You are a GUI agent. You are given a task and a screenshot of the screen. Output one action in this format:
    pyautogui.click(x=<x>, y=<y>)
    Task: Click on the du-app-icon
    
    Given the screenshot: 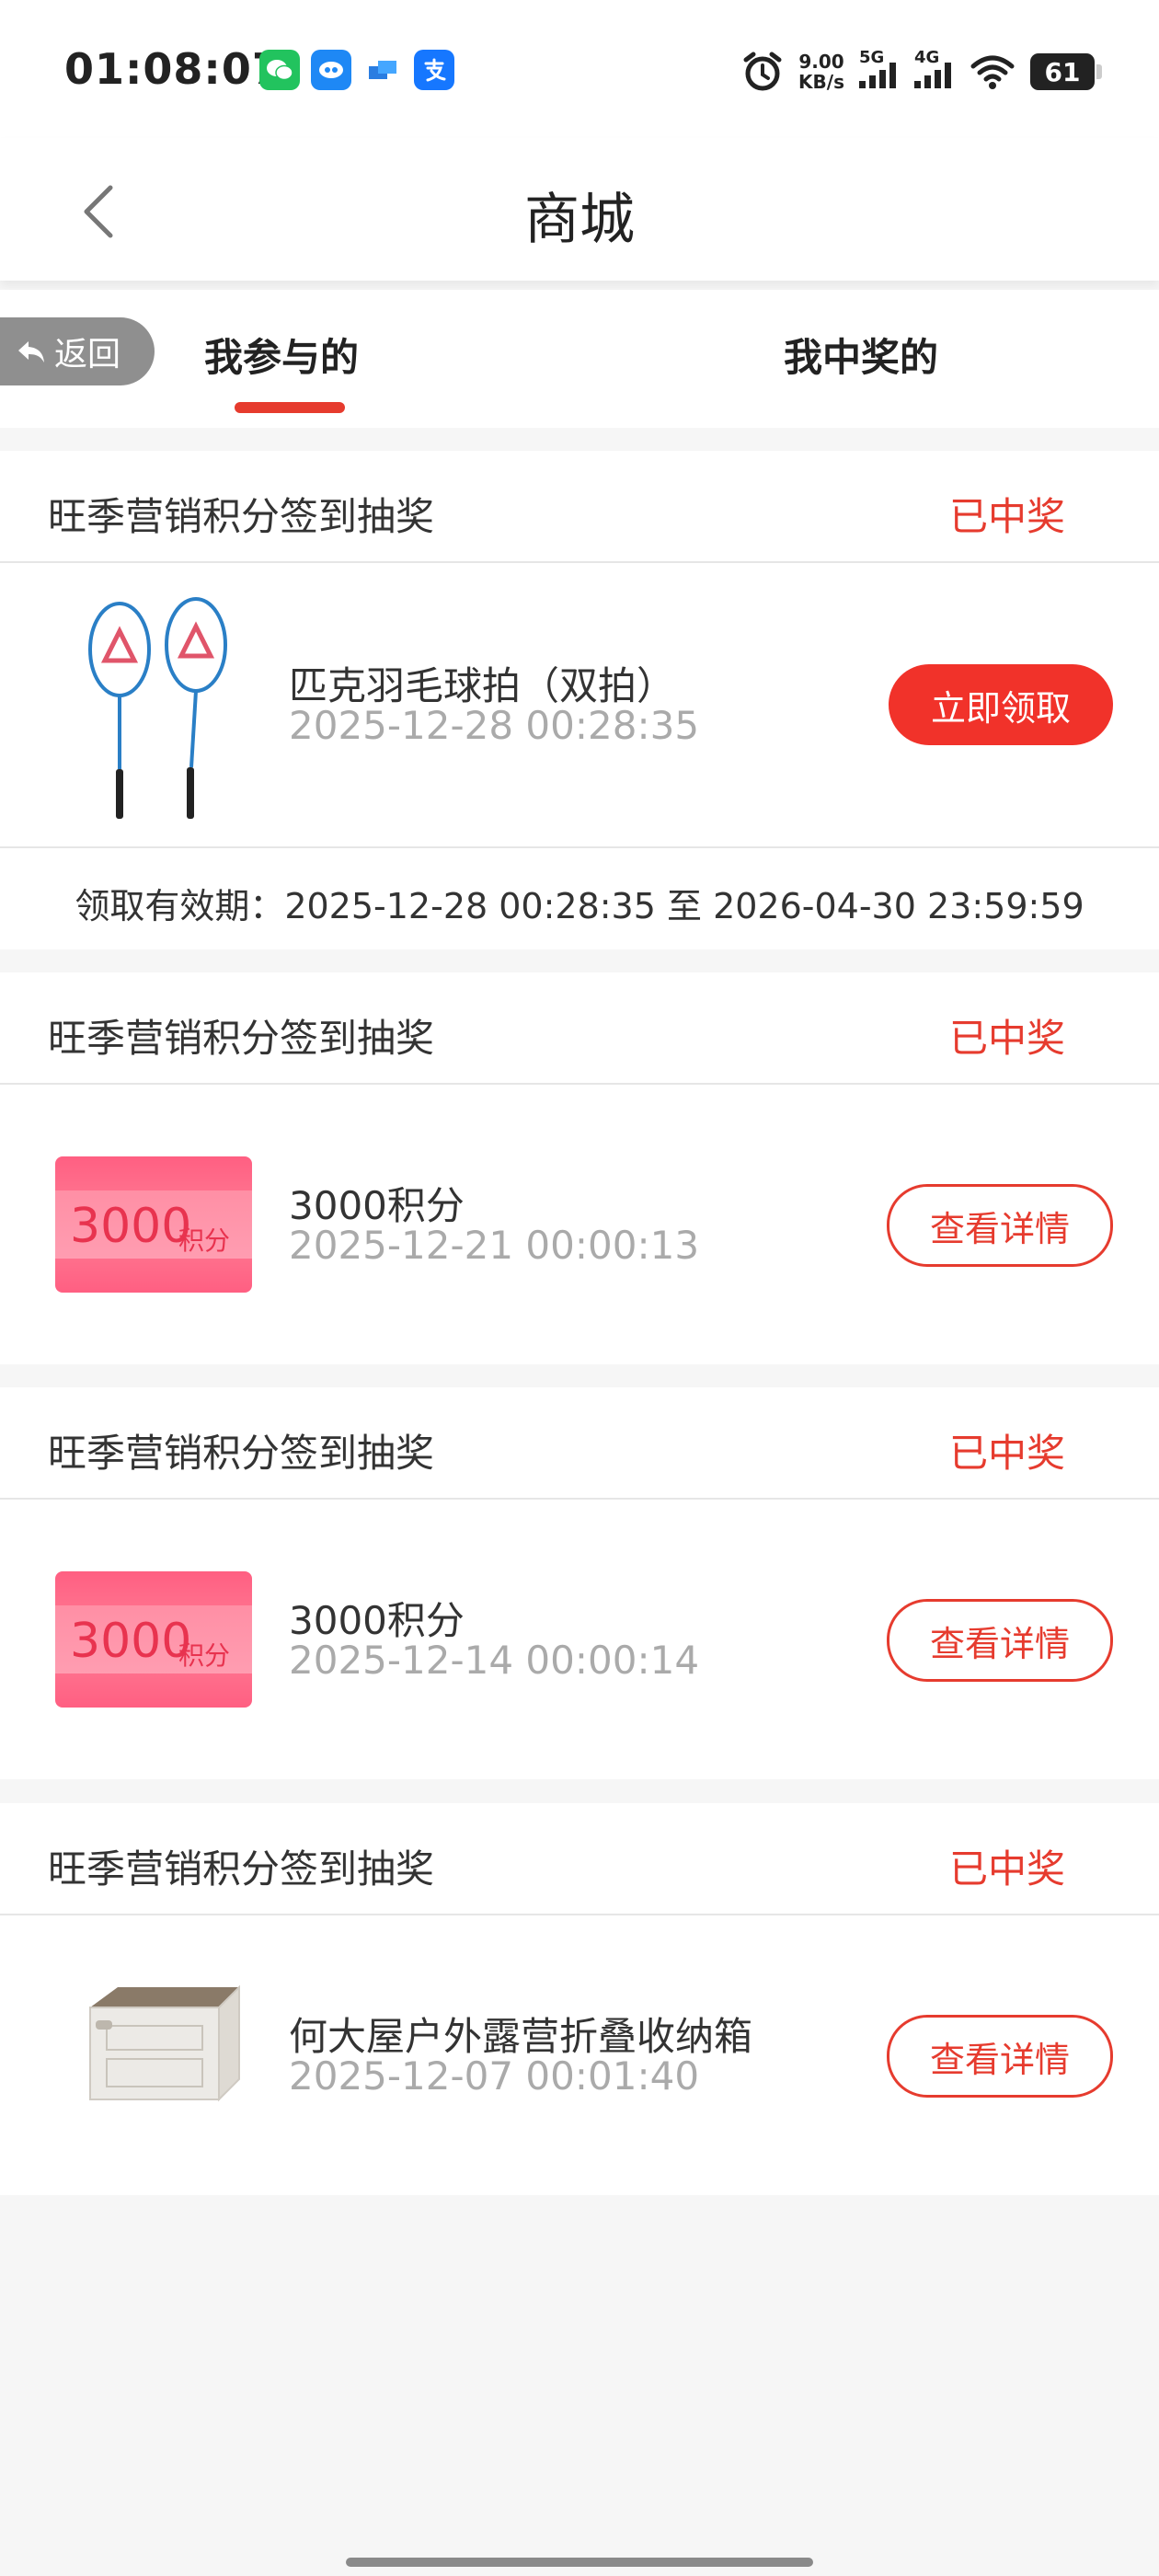 What is the action you would take?
    pyautogui.click(x=331, y=70)
    